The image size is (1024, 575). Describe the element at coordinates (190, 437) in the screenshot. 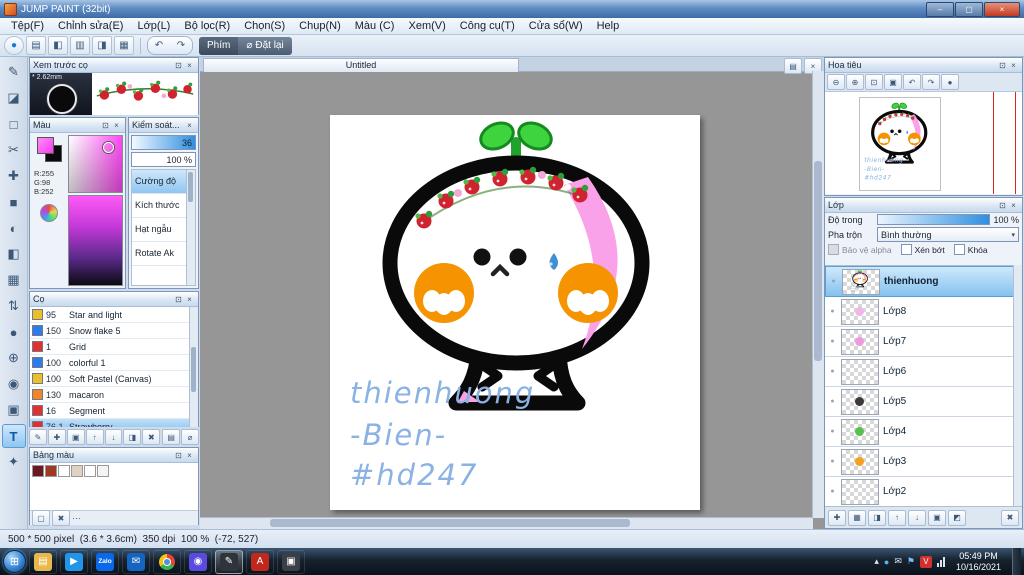

I see `reset-brush-icon: ⌀` at that location.